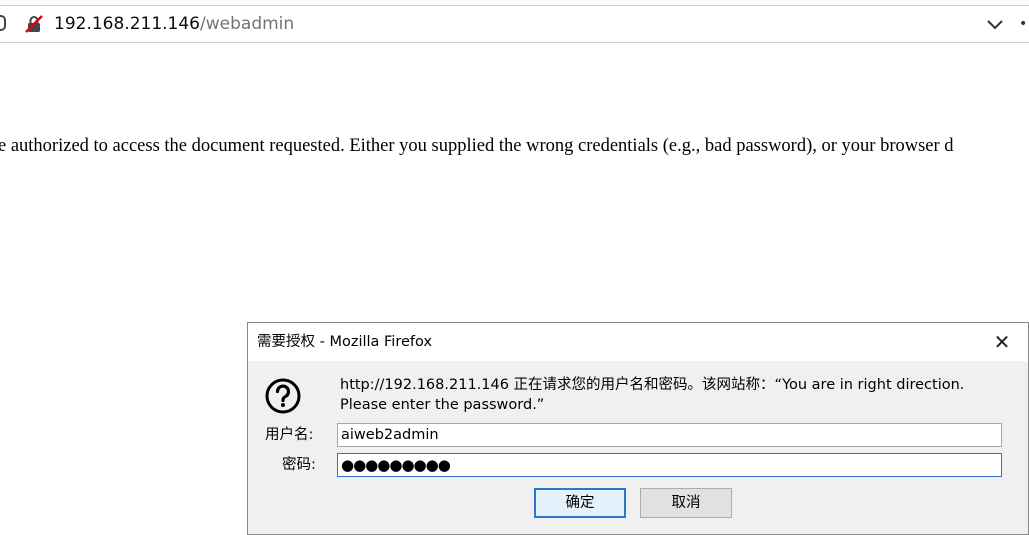 This screenshot has width=1029, height=535. I want to click on password-label: 密码:, so click(299, 465).